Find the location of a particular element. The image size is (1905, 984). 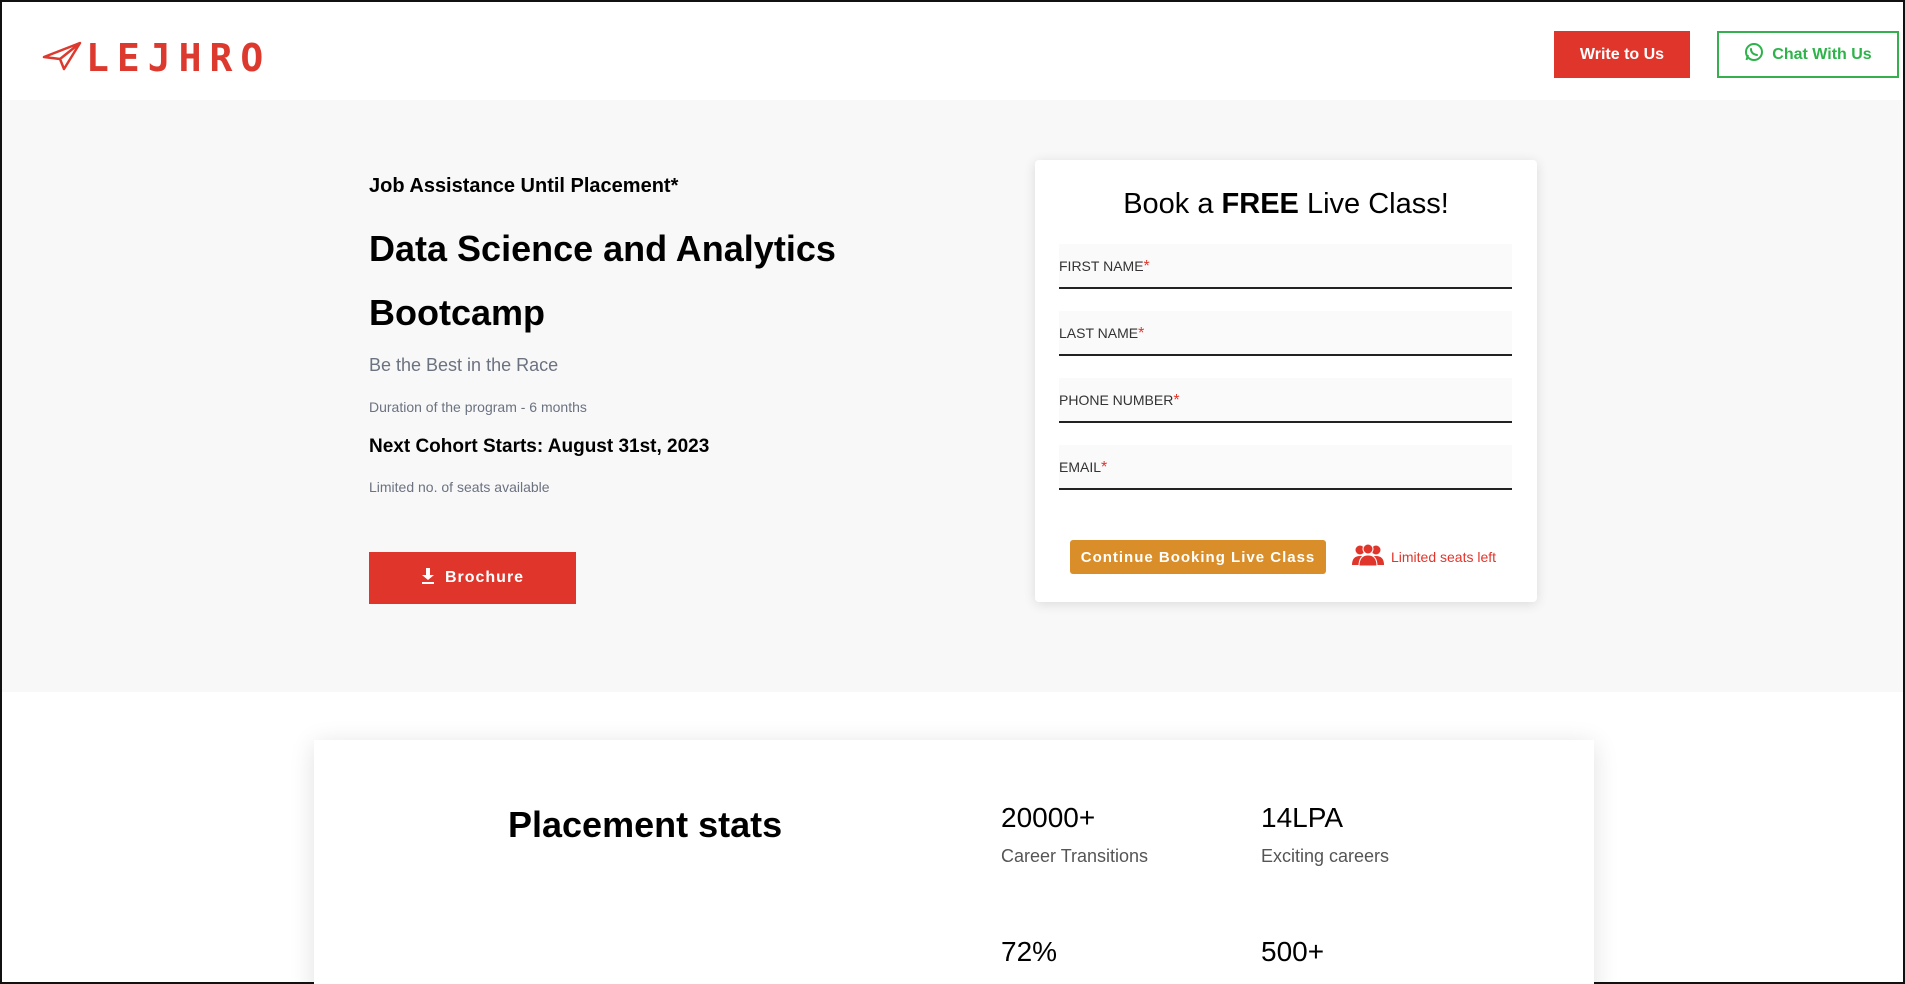

form-title: Book a FREE Live Class! is located at coordinates (1286, 204).